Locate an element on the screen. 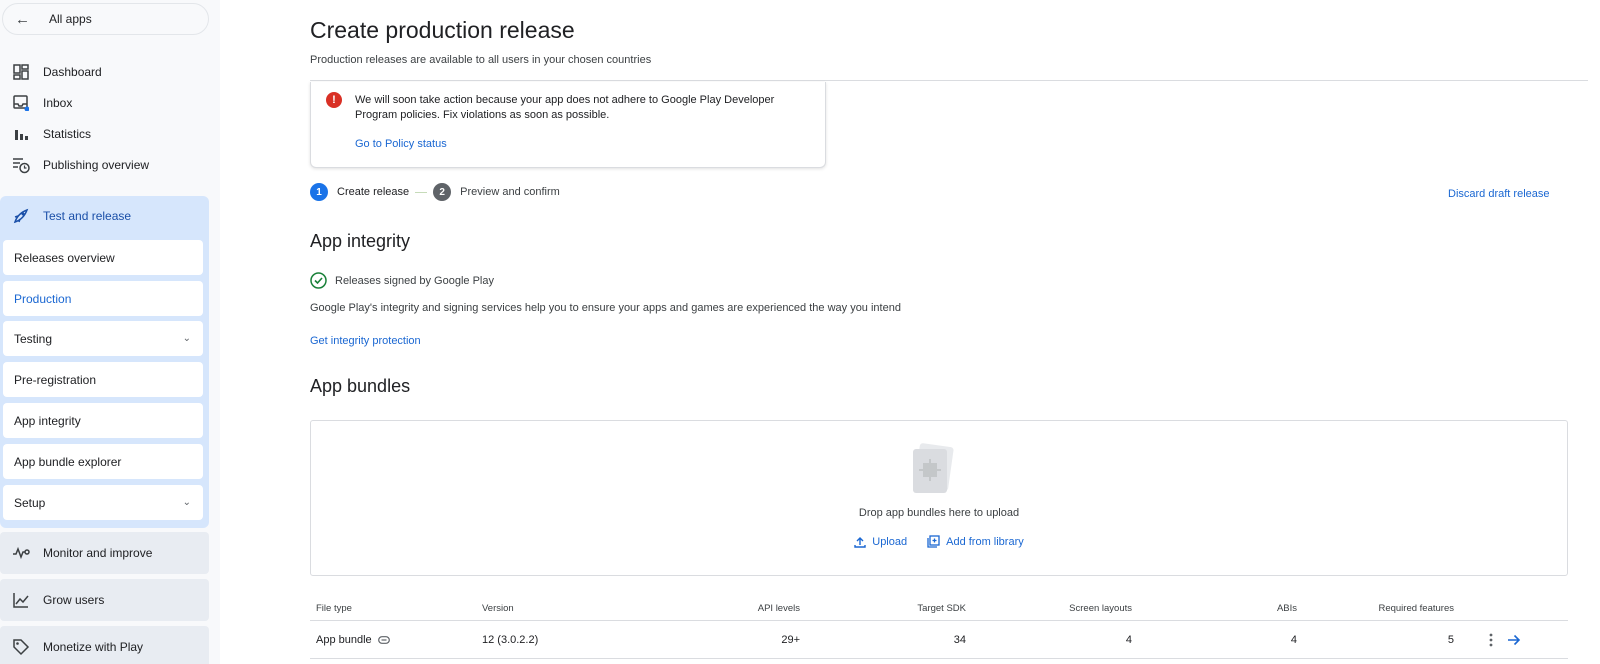 This screenshot has width=1600, height=664. arrow-back-icon: ← is located at coordinates (22, 19).